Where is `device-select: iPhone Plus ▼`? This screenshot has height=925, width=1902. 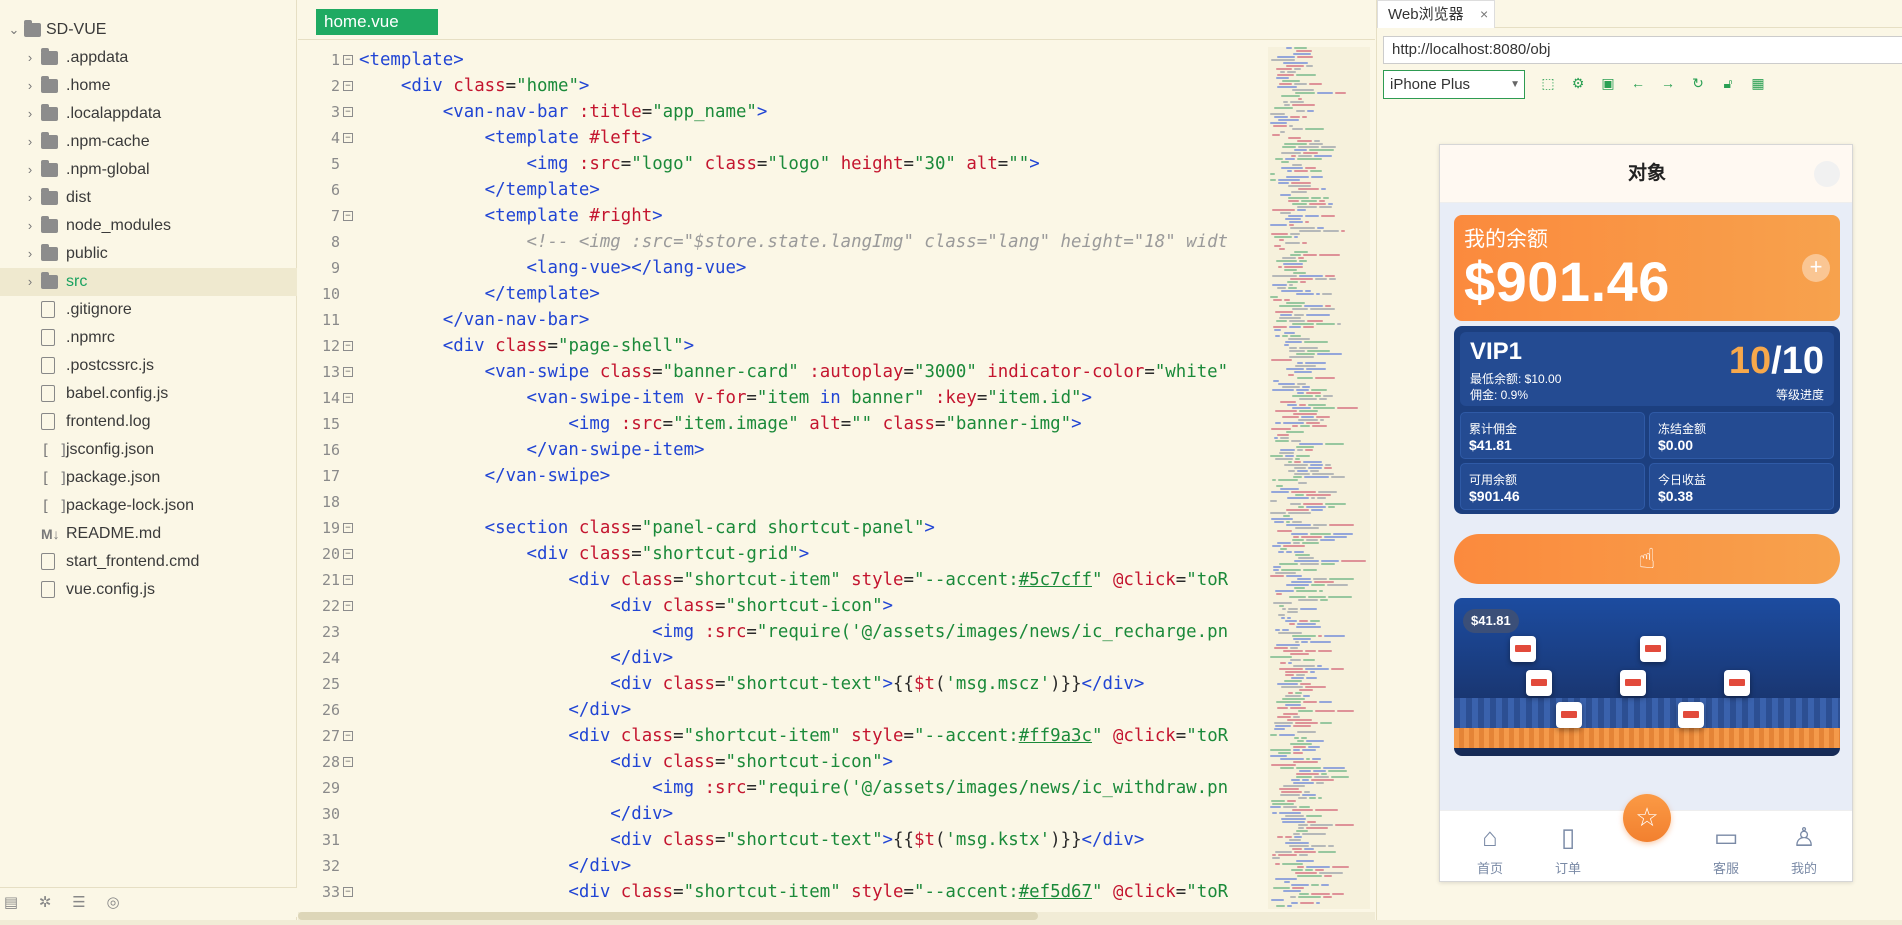 device-select: iPhone Plus ▼ is located at coordinates (1454, 84).